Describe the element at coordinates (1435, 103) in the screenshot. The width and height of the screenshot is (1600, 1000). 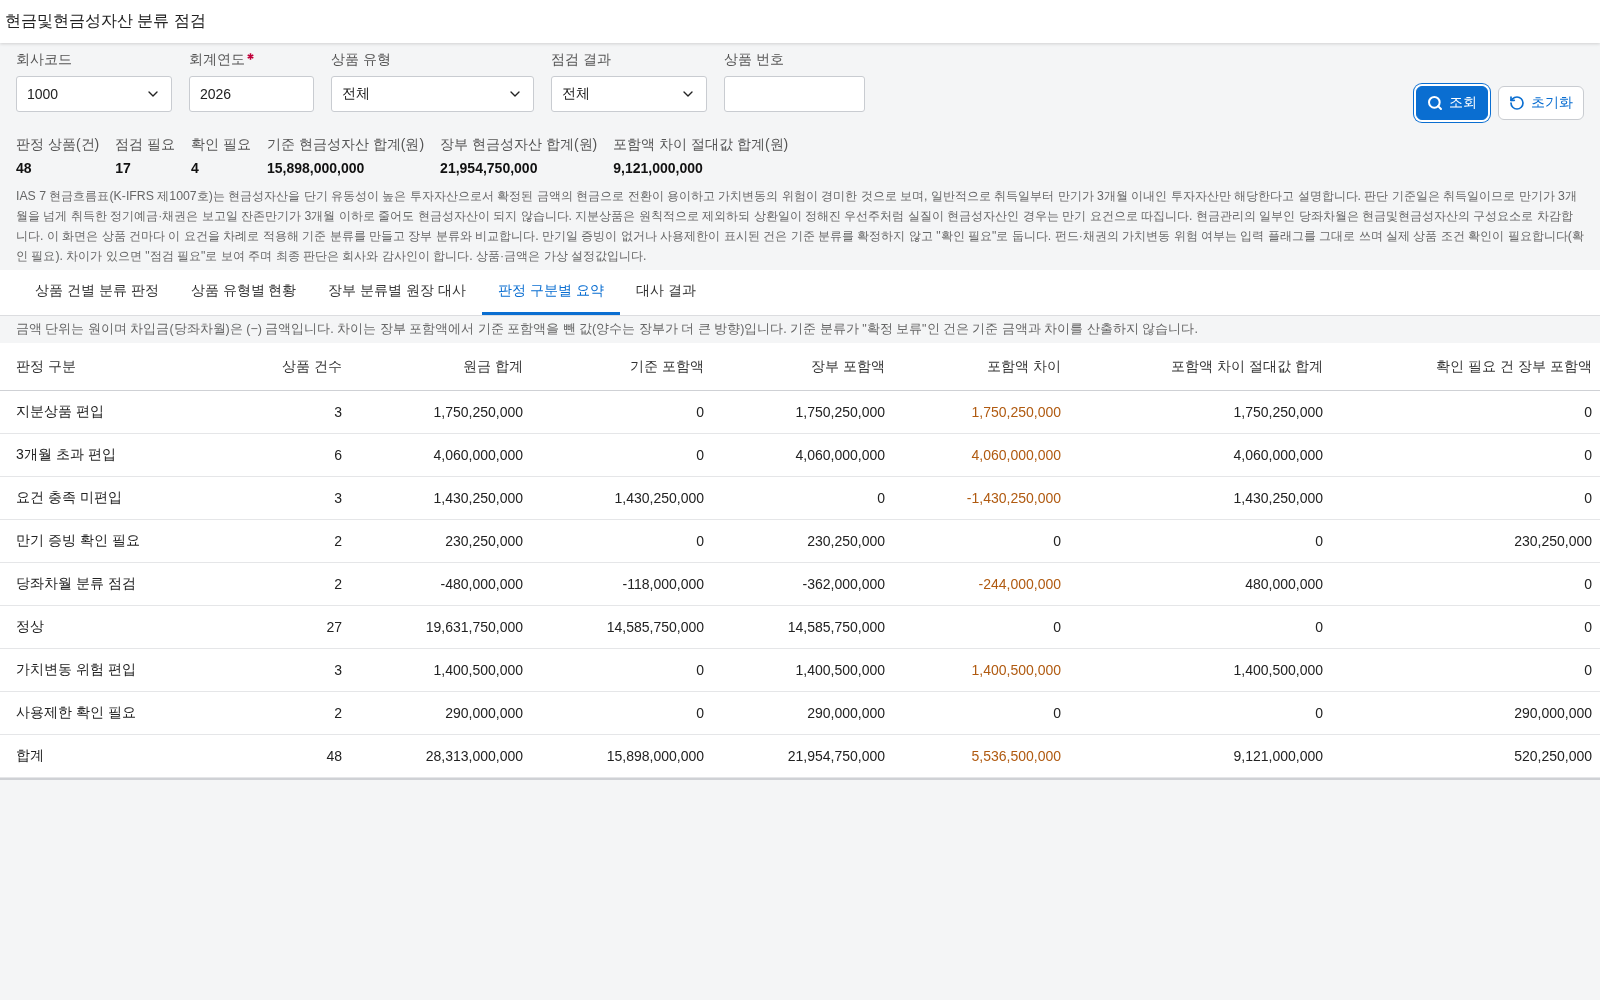
I see `search-icon` at that location.